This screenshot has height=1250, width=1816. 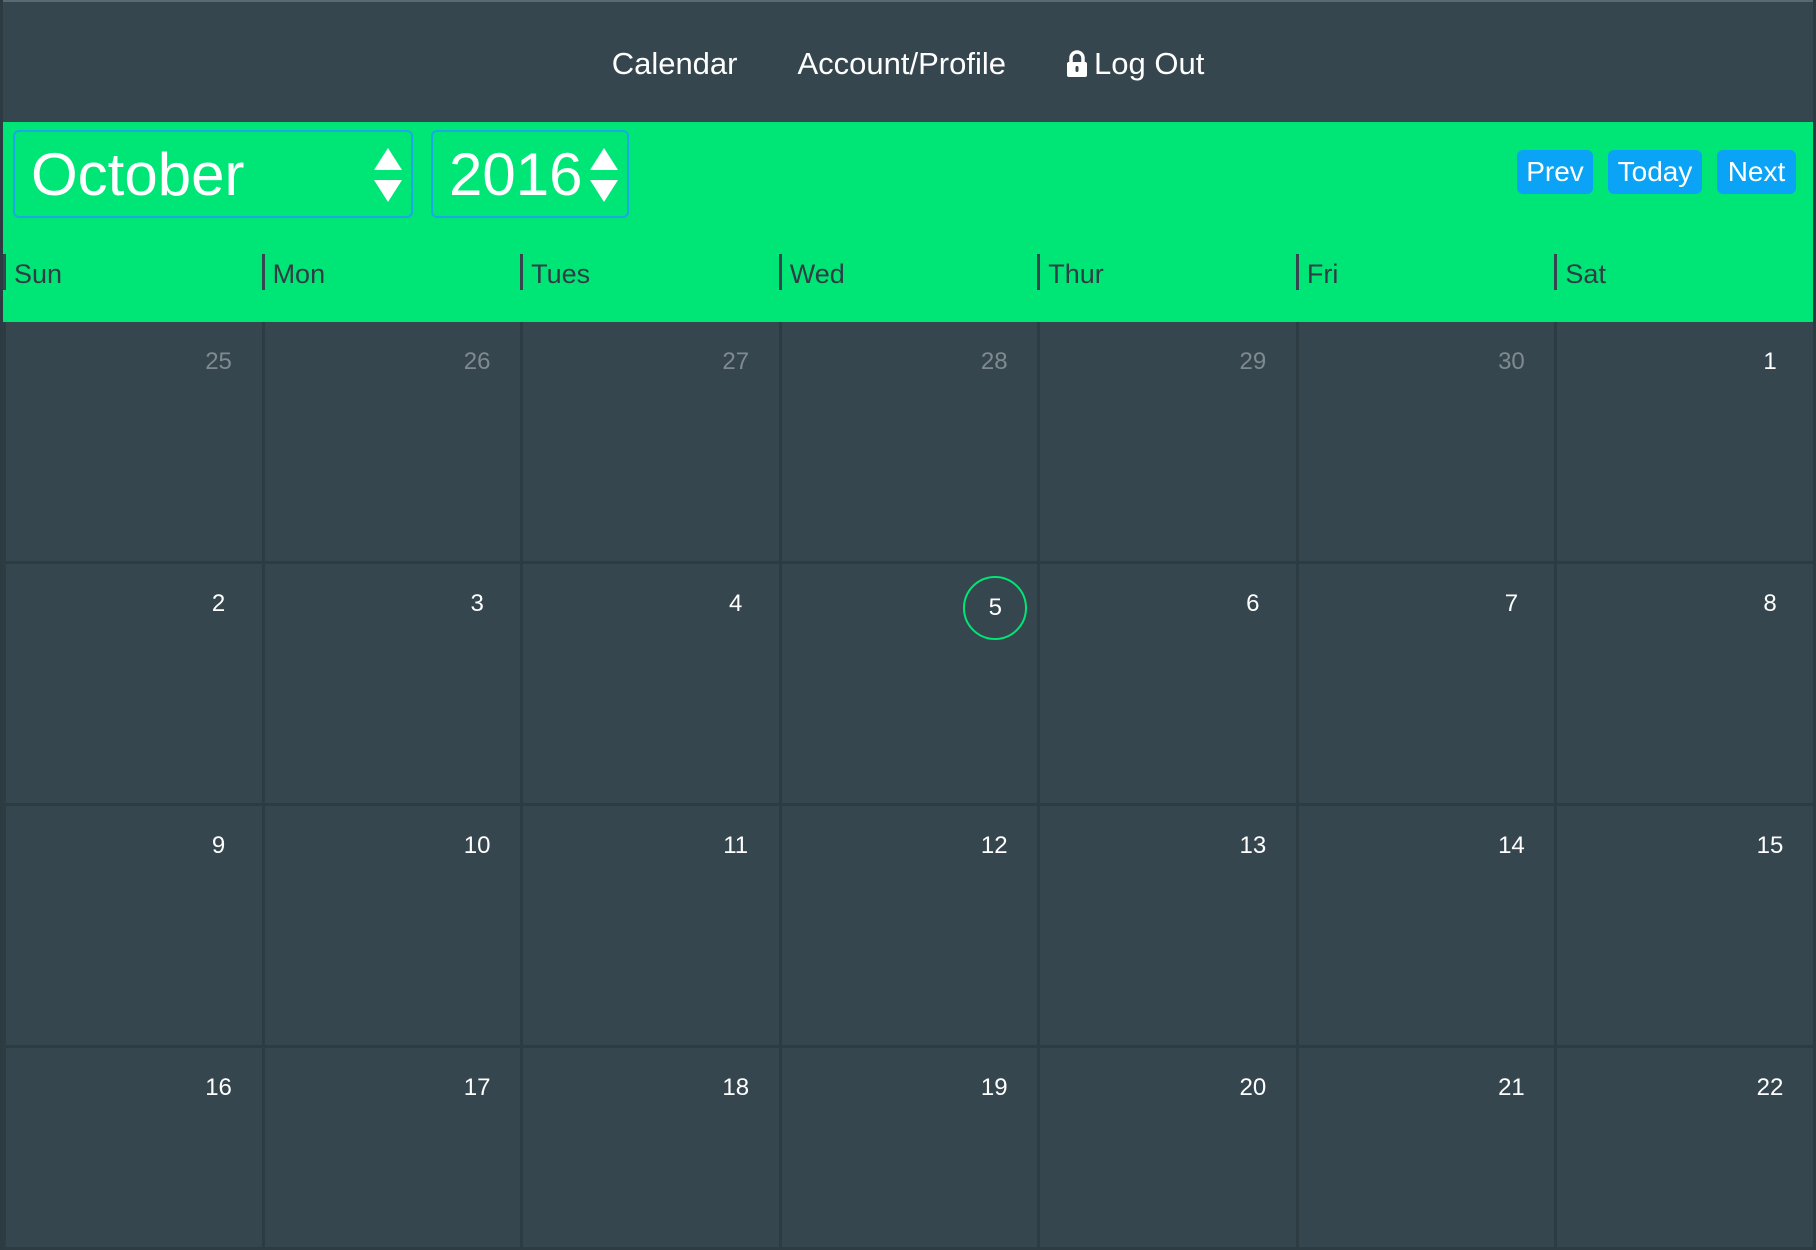 I want to click on day-cell: 11, so click(x=649, y=927).